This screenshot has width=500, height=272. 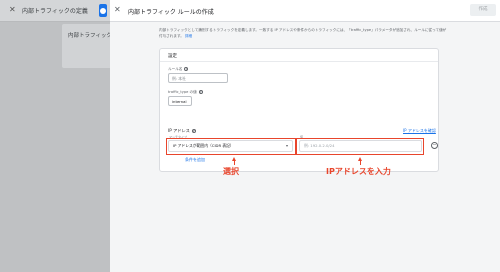 What do you see at coordinates (179, 130) in the screenshot?
I see `ip-address-heading-text: IP アドレス` at bounding box center [179, 130].